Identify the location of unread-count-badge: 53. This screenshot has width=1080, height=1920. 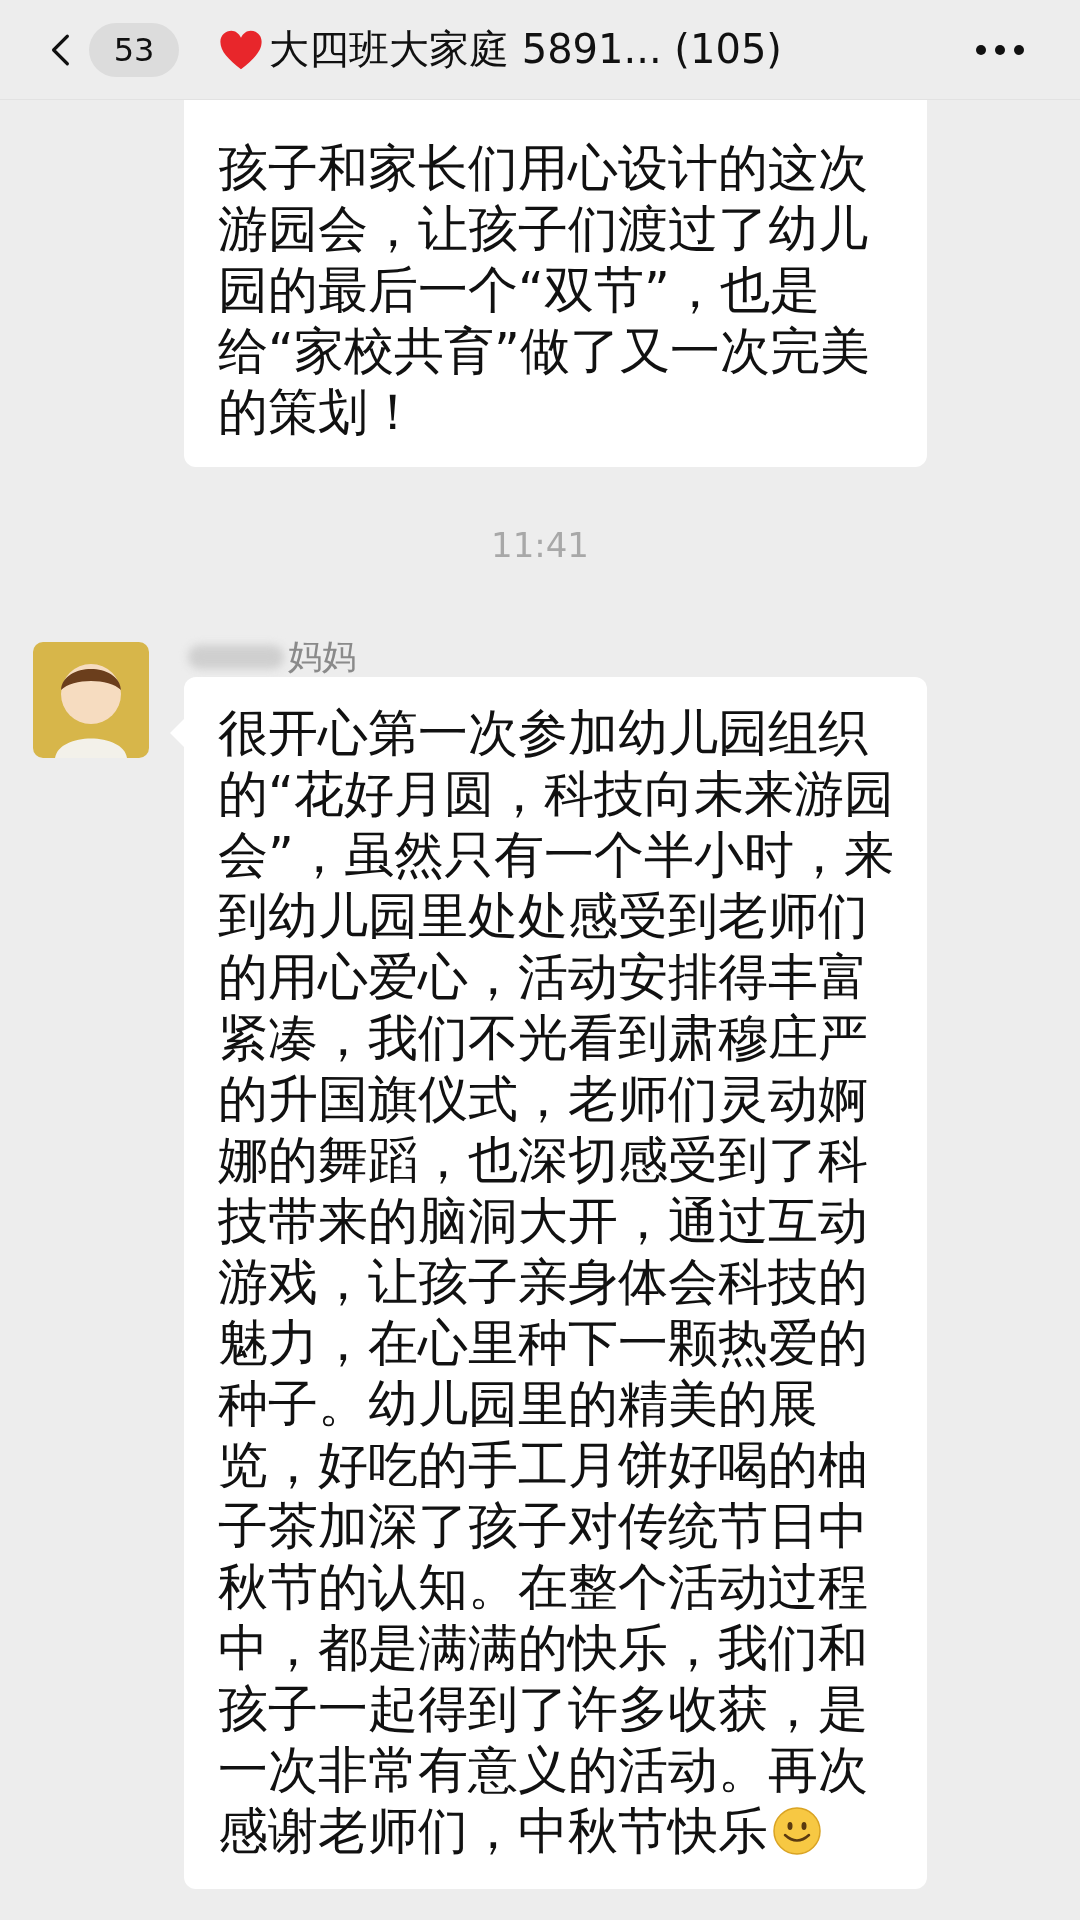
(134, 49).